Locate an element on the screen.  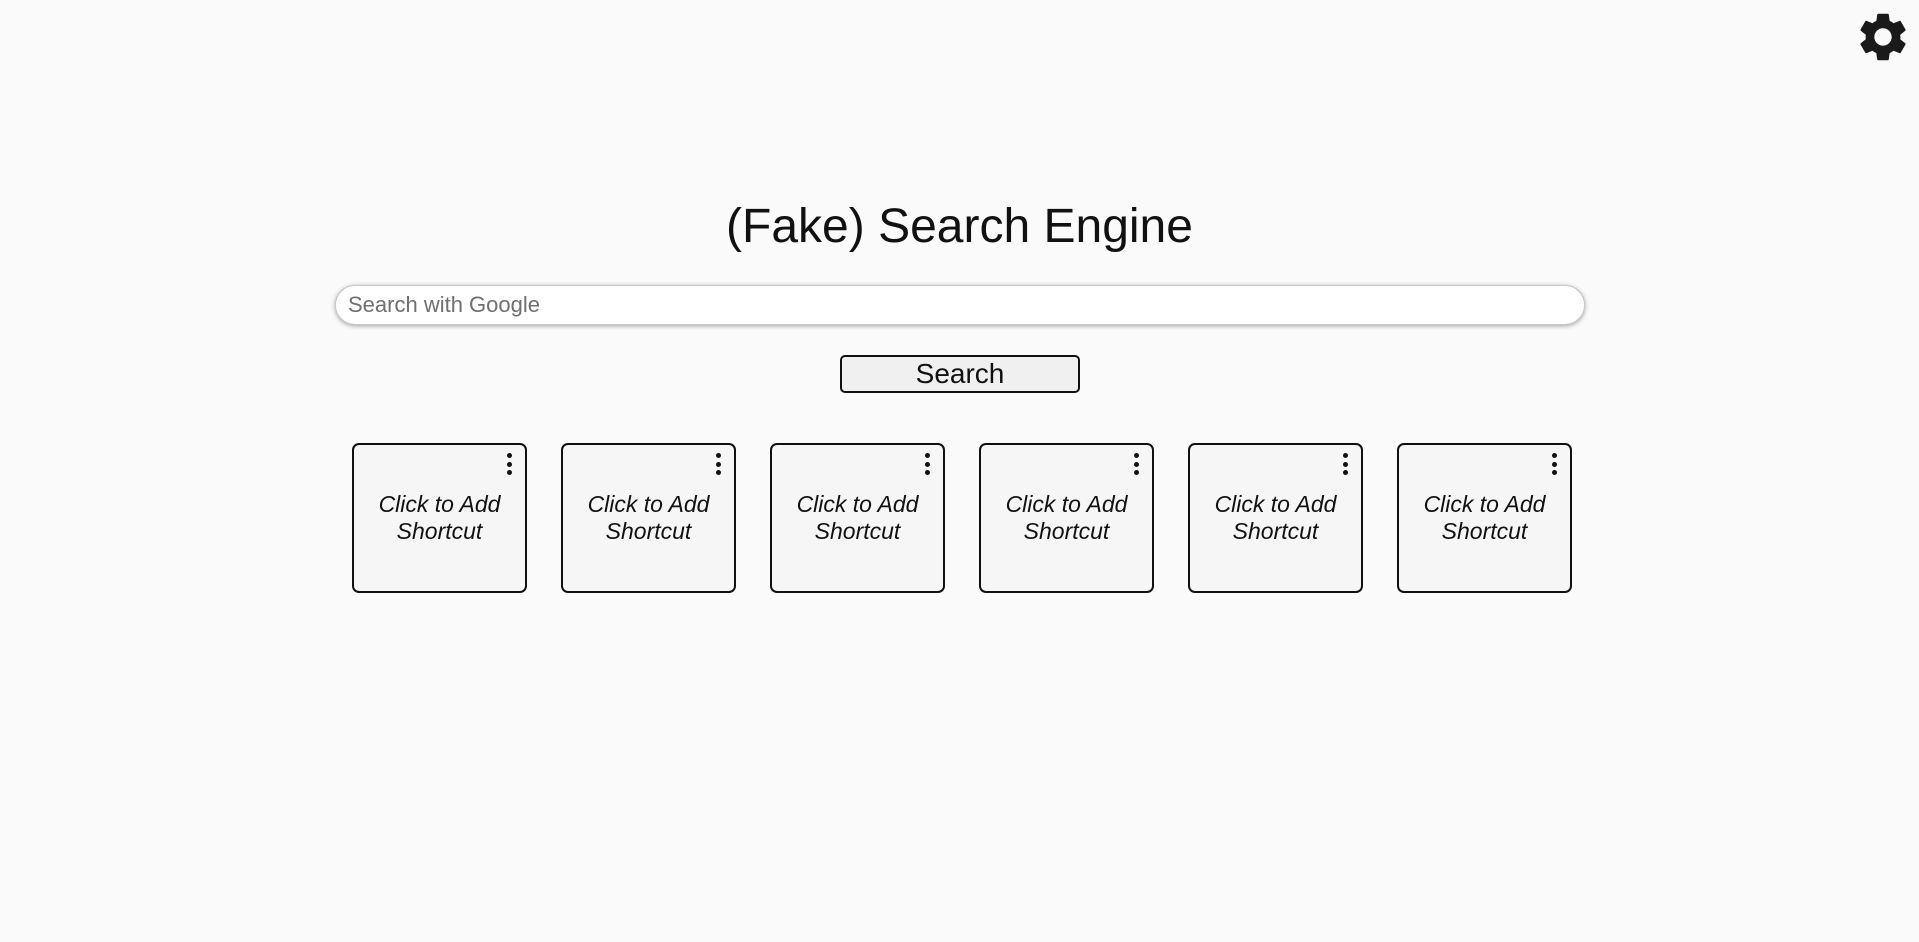
search-button: Search is located at coordinates (960, 374).